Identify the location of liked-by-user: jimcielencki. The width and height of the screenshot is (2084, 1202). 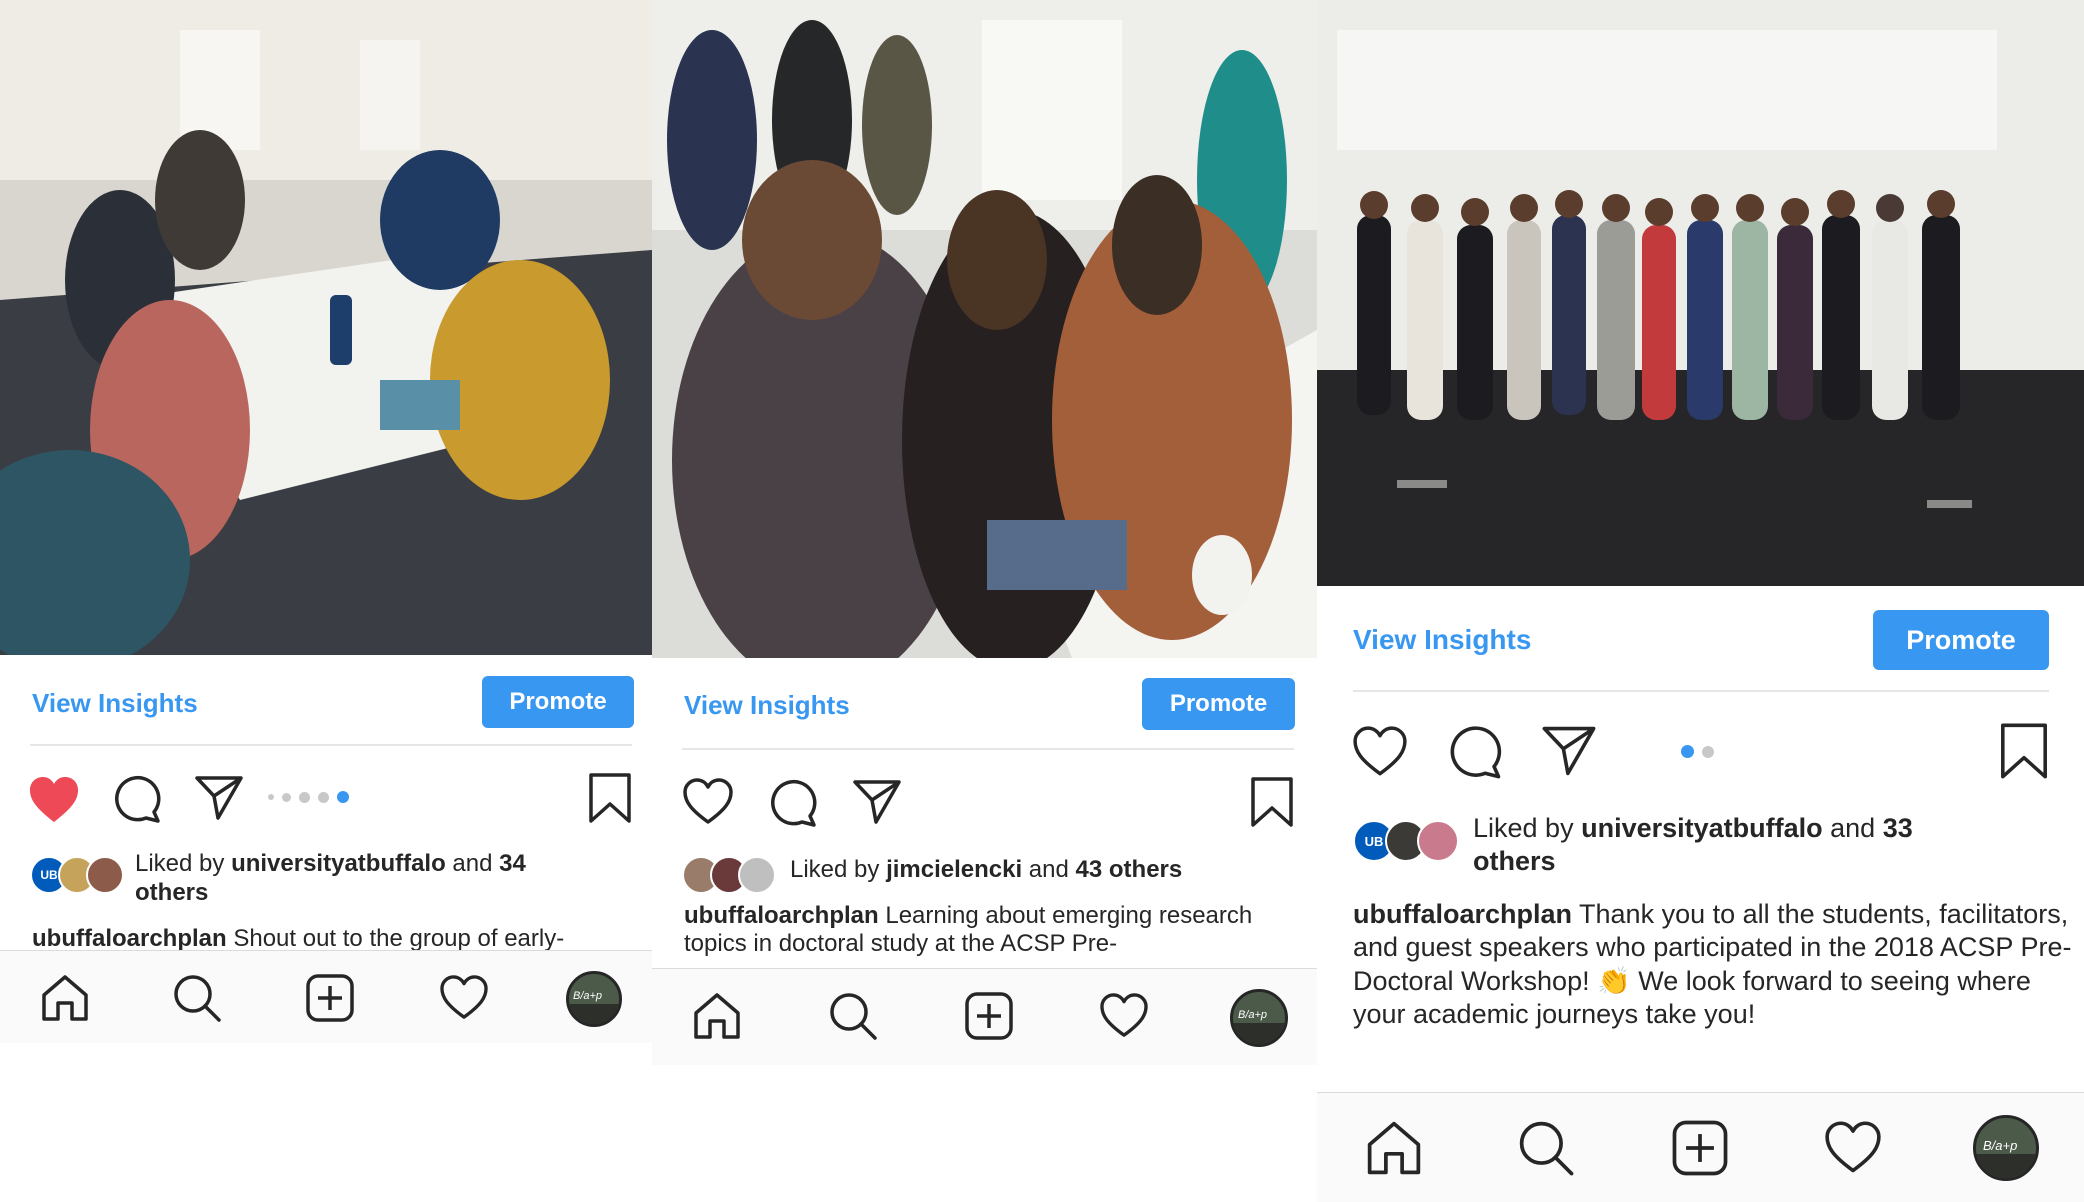
(954, 869).